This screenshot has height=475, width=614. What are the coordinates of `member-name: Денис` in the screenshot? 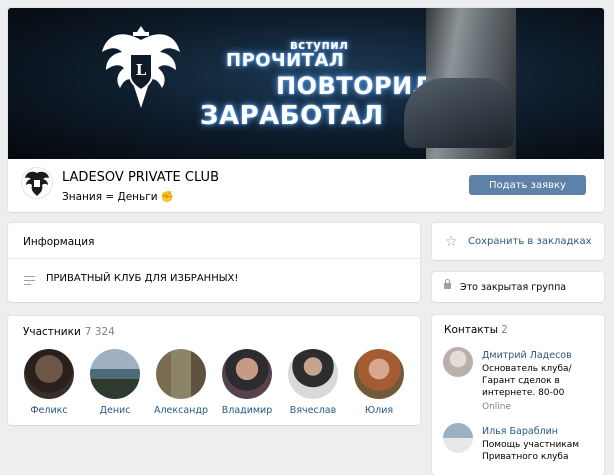 It's located at (115, 410).